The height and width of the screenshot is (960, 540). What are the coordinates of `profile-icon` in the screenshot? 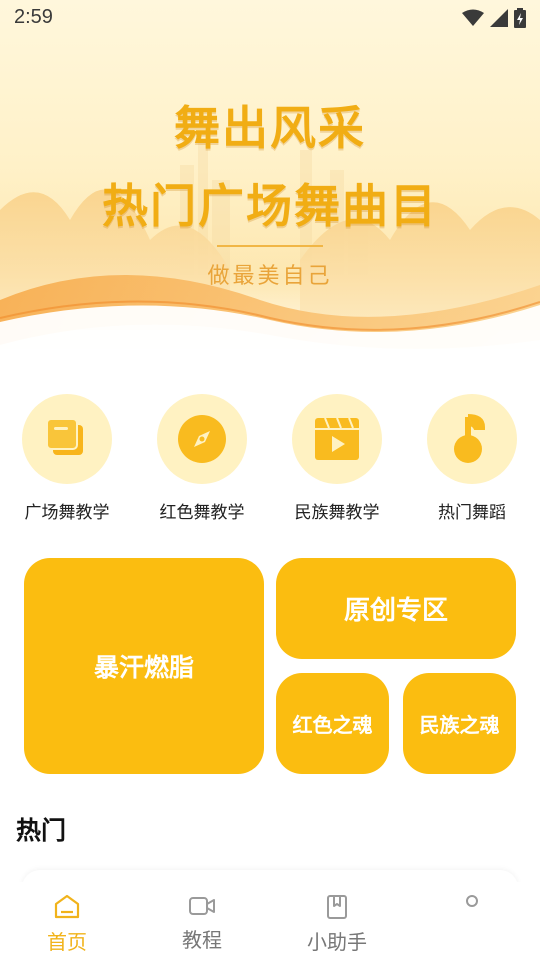 It's located at (472, 901).